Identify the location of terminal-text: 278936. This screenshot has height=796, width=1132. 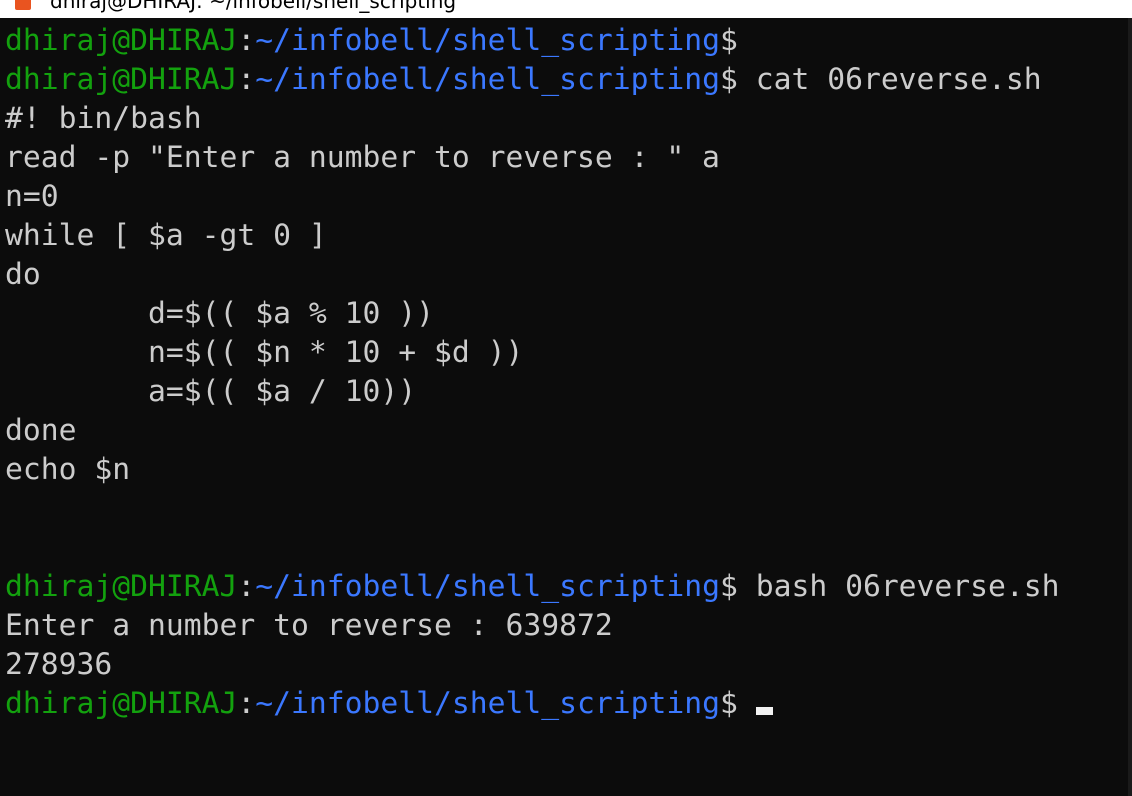
(59, 664).